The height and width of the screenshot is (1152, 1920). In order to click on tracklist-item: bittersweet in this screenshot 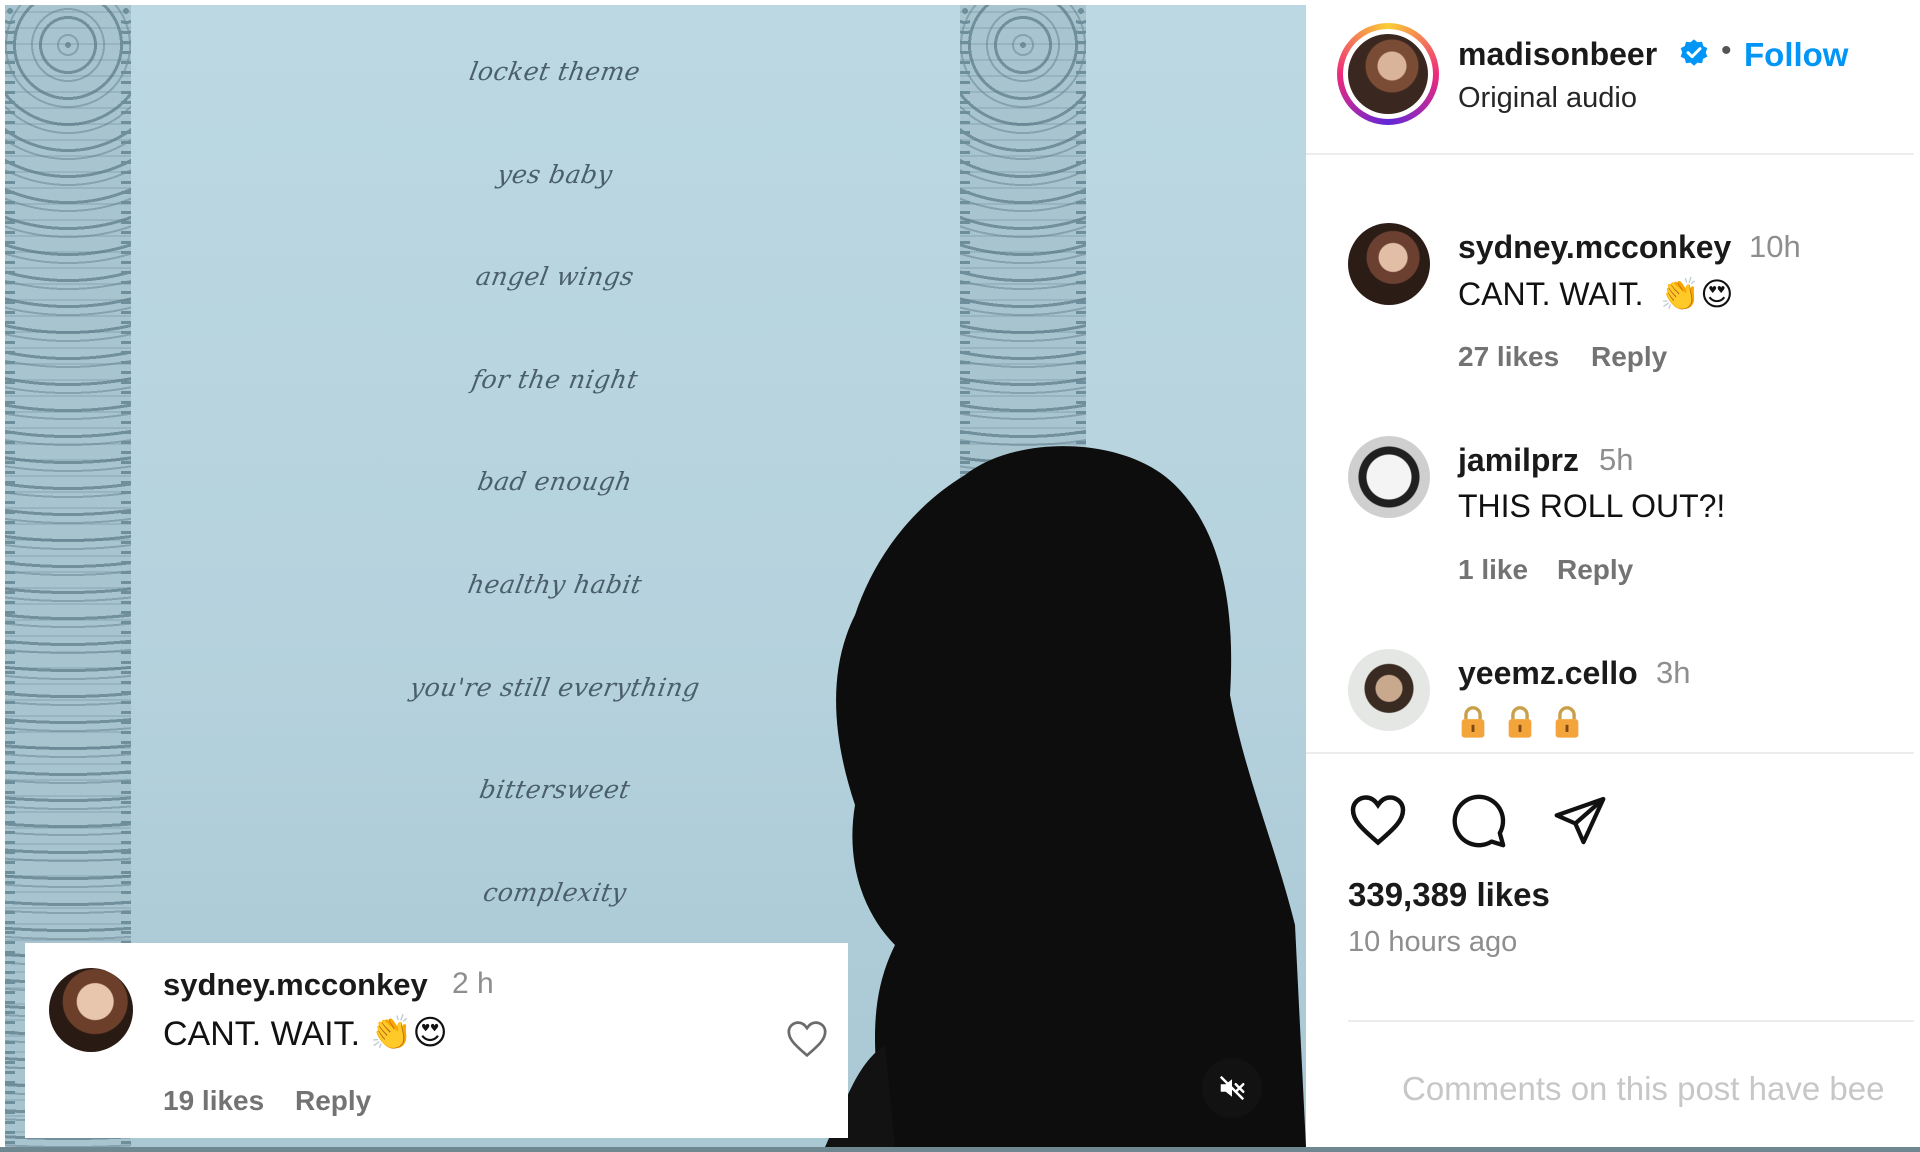, I will do `click(555, 789)`.